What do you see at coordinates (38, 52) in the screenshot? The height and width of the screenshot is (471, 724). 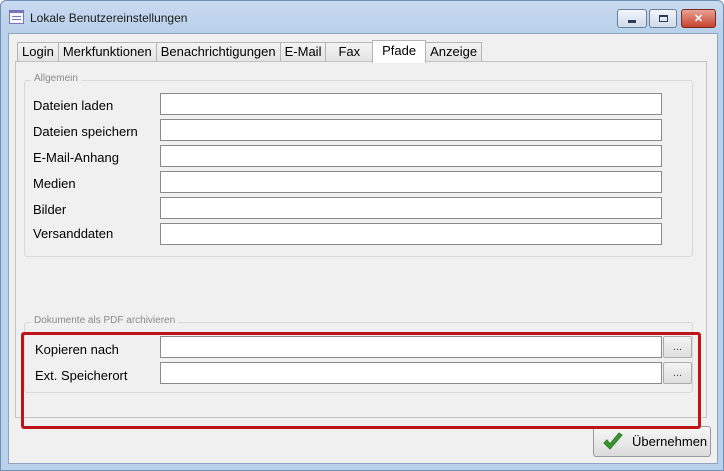 I see `tab-login: Login` at bounding box center [38, 52].